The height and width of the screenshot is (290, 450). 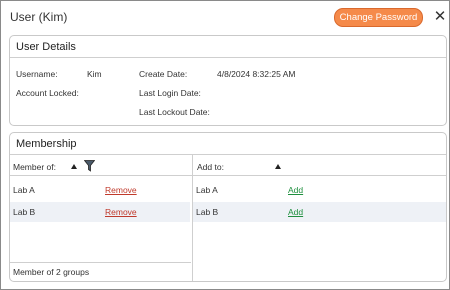 I want to click on user-details-separator, so click(x=228, y=57).